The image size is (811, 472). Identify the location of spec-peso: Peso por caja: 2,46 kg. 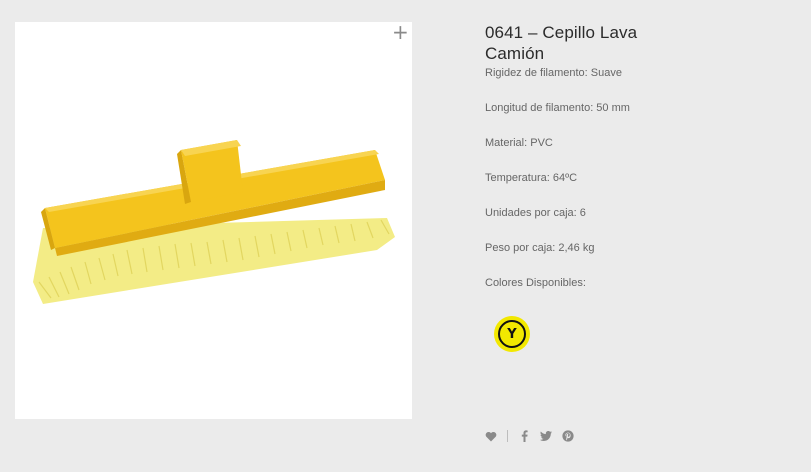
(540, 248).